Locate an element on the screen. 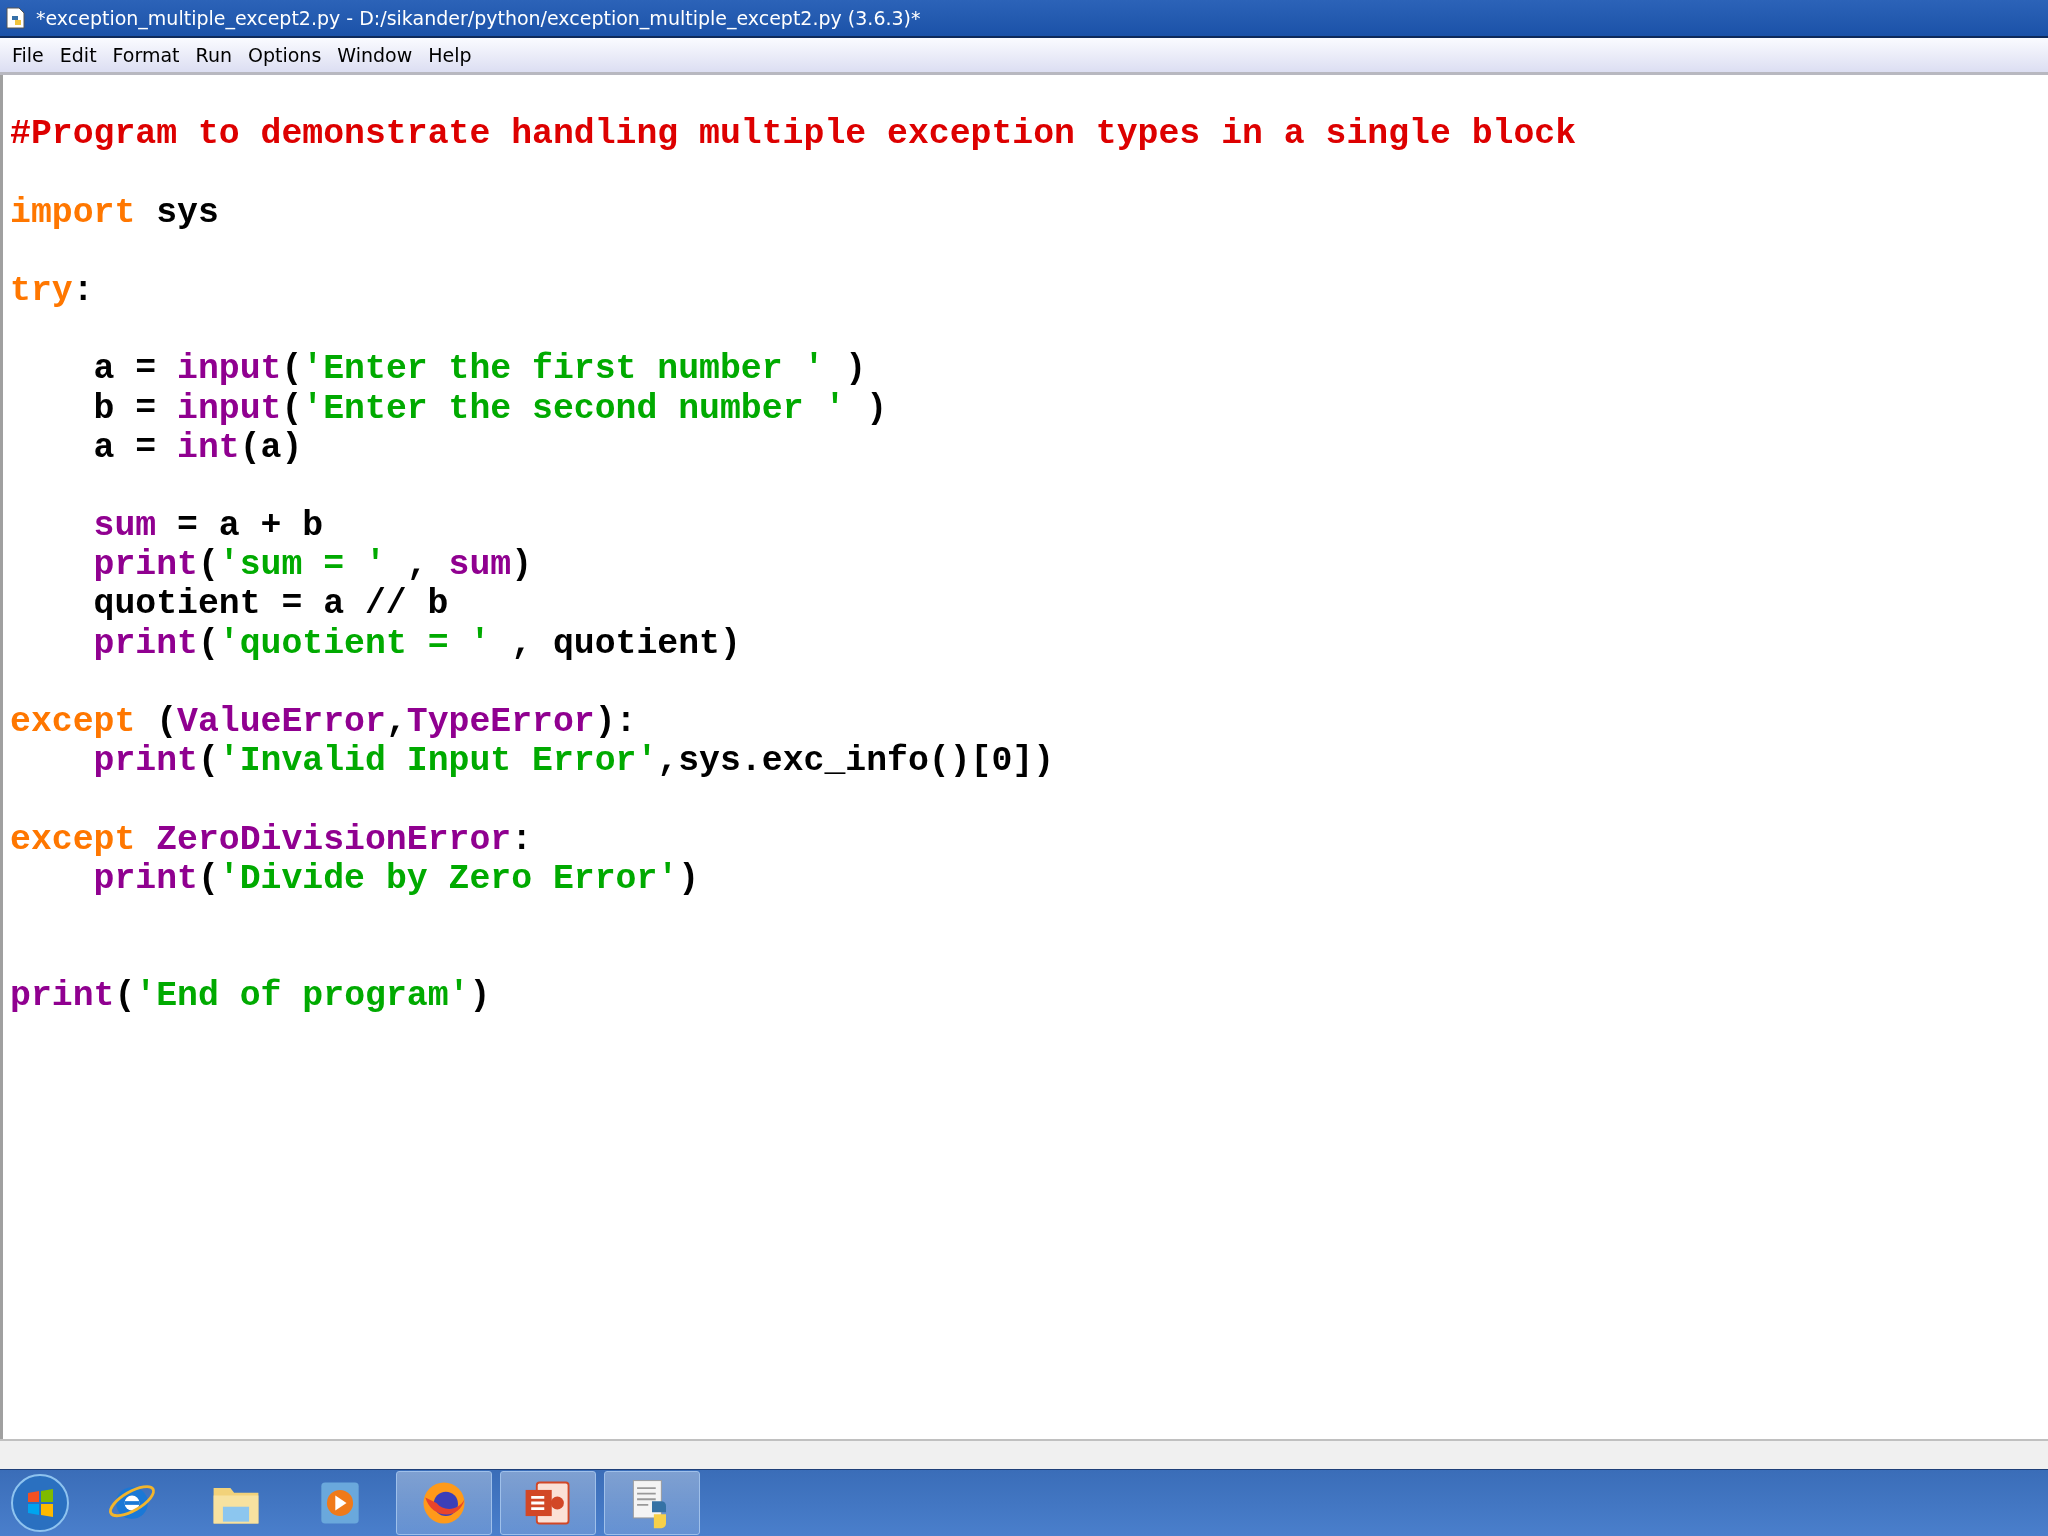 The height and width of the screenshot is (1536, 2048). code-line: quotient = a // b is located at coordinates (270, 604).